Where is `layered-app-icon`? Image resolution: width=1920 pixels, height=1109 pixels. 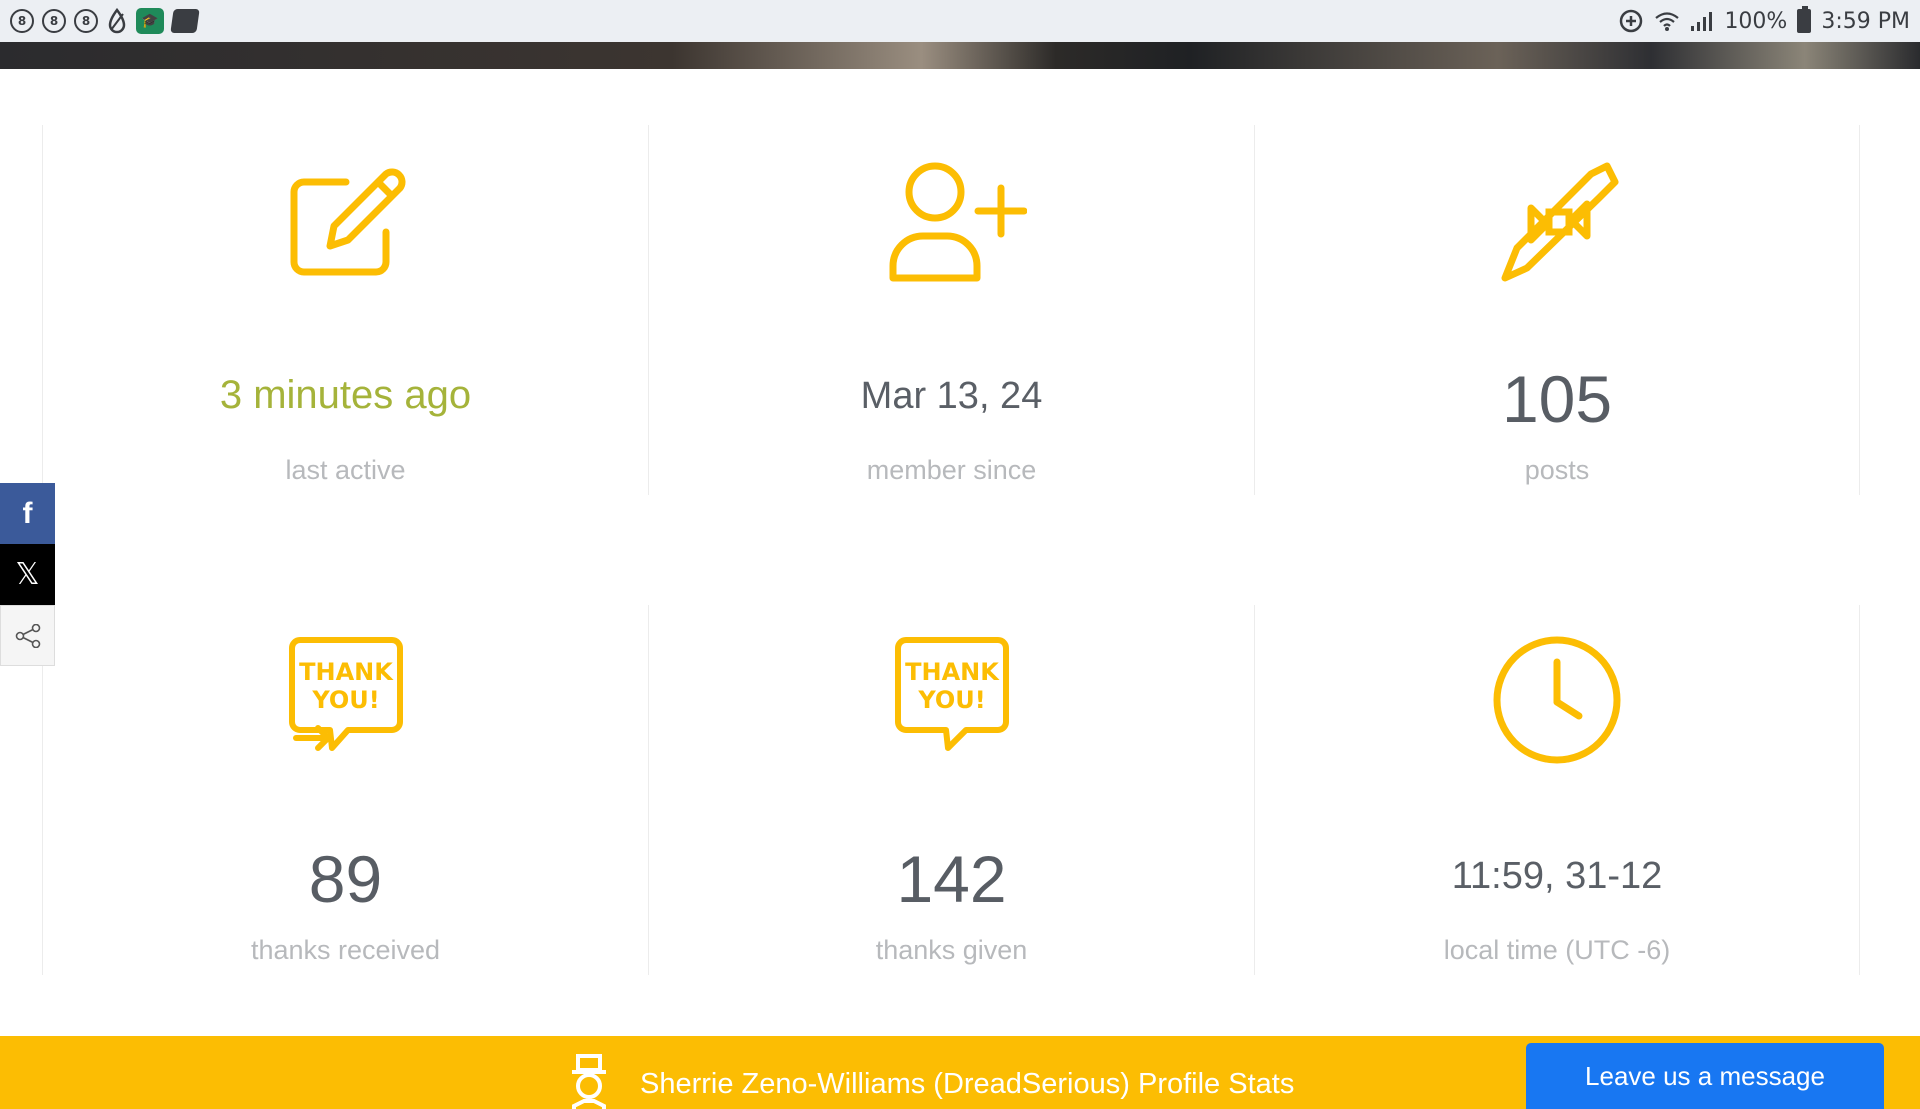 layered-app-icon is located at coordinates (185, 21).